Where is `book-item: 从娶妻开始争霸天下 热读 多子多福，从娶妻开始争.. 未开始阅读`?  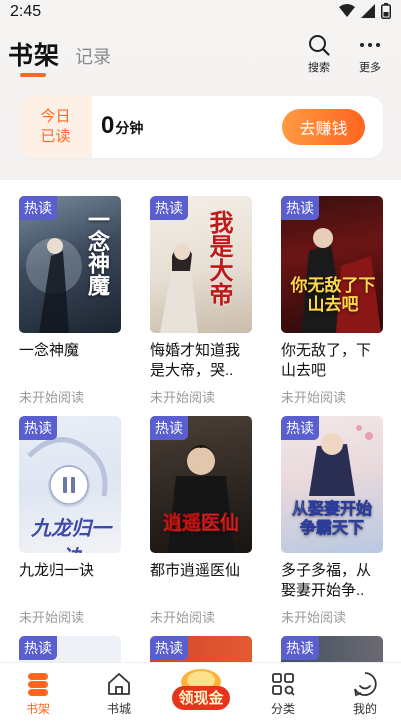
book-item: 从娶妻开始争霸天下 热读 多子多福，从娶妻开始争.. 未开始阅读 is located at coordinates (333, 521).